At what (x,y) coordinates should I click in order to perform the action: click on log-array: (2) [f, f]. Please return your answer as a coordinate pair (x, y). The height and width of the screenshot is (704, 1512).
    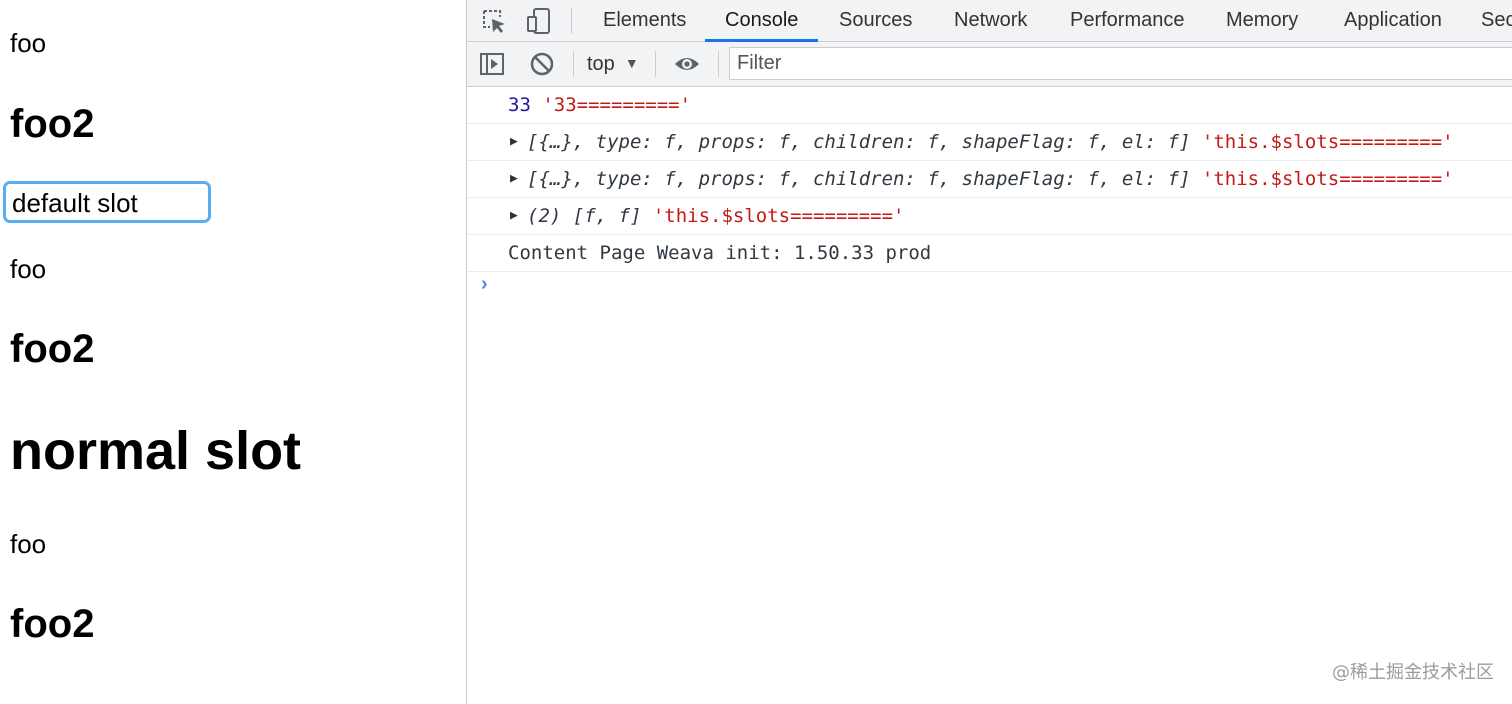
    Looking at the image, I should click on (584, 216).